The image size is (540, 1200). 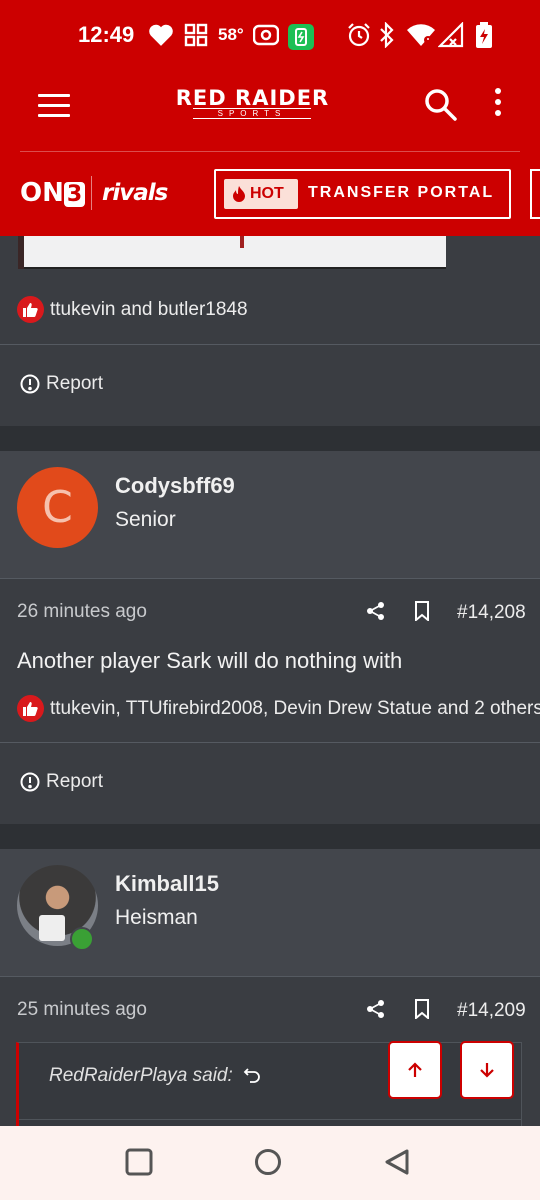 I want to click on bluetooth-icon, so click(x=387, y=35).